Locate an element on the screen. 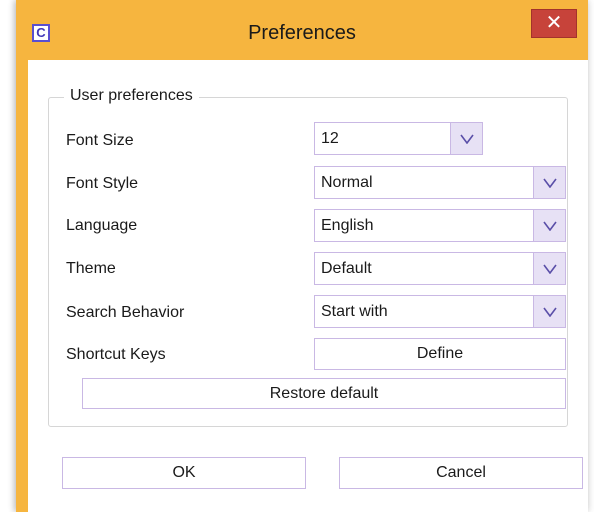 The width and height of the screenshot is (594, 512). language-select: English is located at coordinates (440, 225).